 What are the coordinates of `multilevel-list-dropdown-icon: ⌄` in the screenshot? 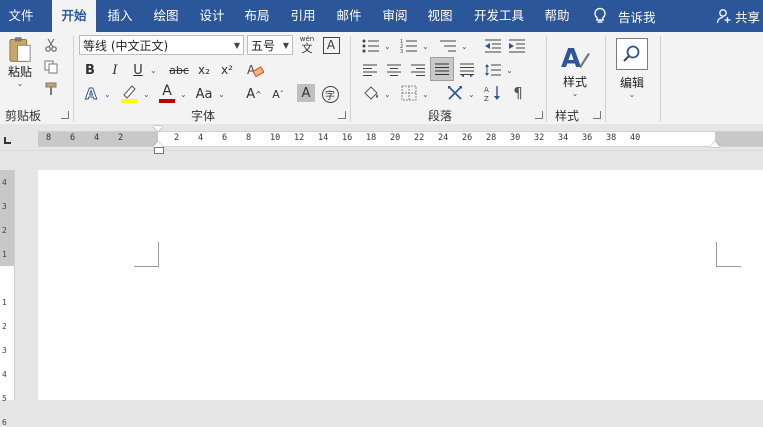 It's located at (464, 46).